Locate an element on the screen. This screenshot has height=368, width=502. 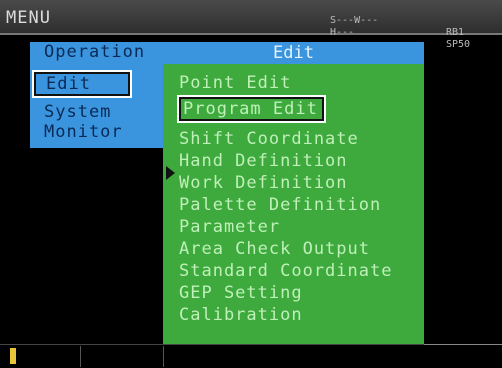
submenu-item-palette-definition: Palette Definition is located at coordinates (280, 205).